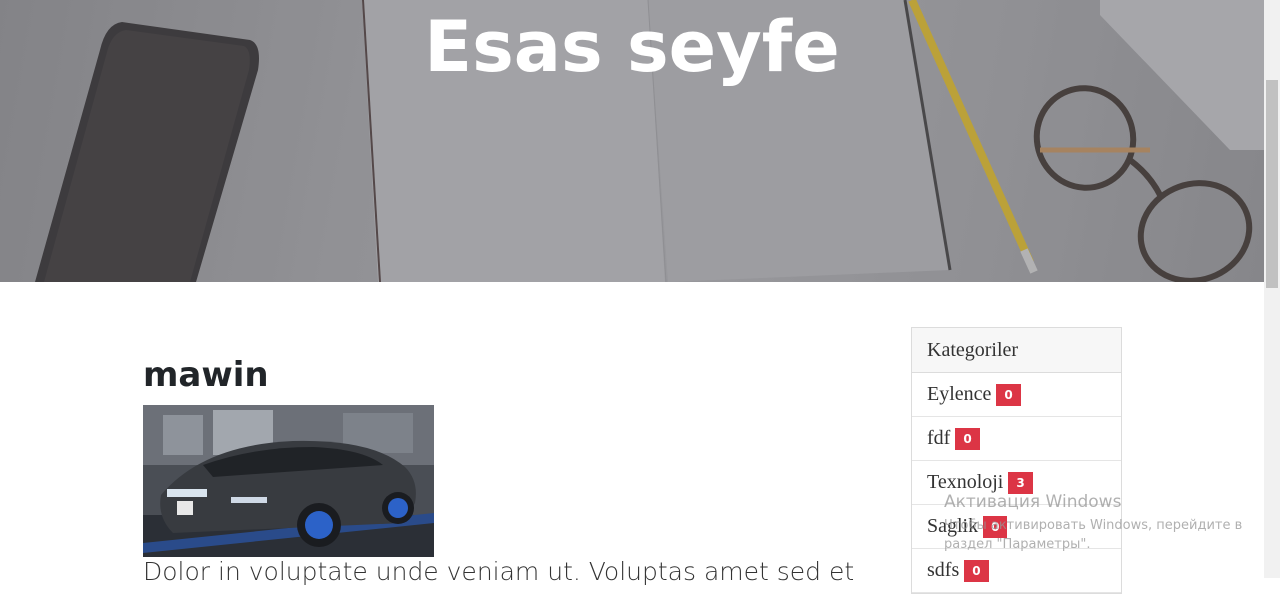 The height and width of the screenshot is (594, 1280). Describe the element at coordinates (1016, 571) in the screenshot. I see `category-item-sdfs: sdfs 0` at that location.